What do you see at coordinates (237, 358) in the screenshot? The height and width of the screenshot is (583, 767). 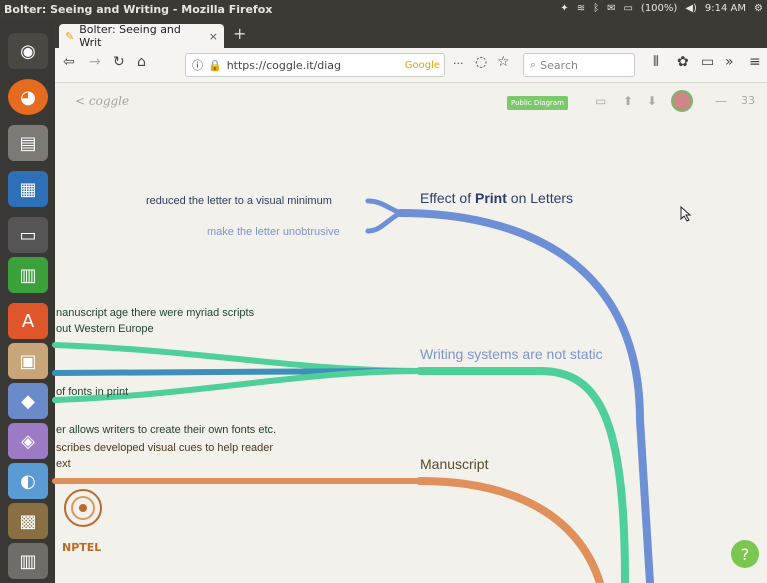 I see `branch-myriad` at bounding box center [237, 358].